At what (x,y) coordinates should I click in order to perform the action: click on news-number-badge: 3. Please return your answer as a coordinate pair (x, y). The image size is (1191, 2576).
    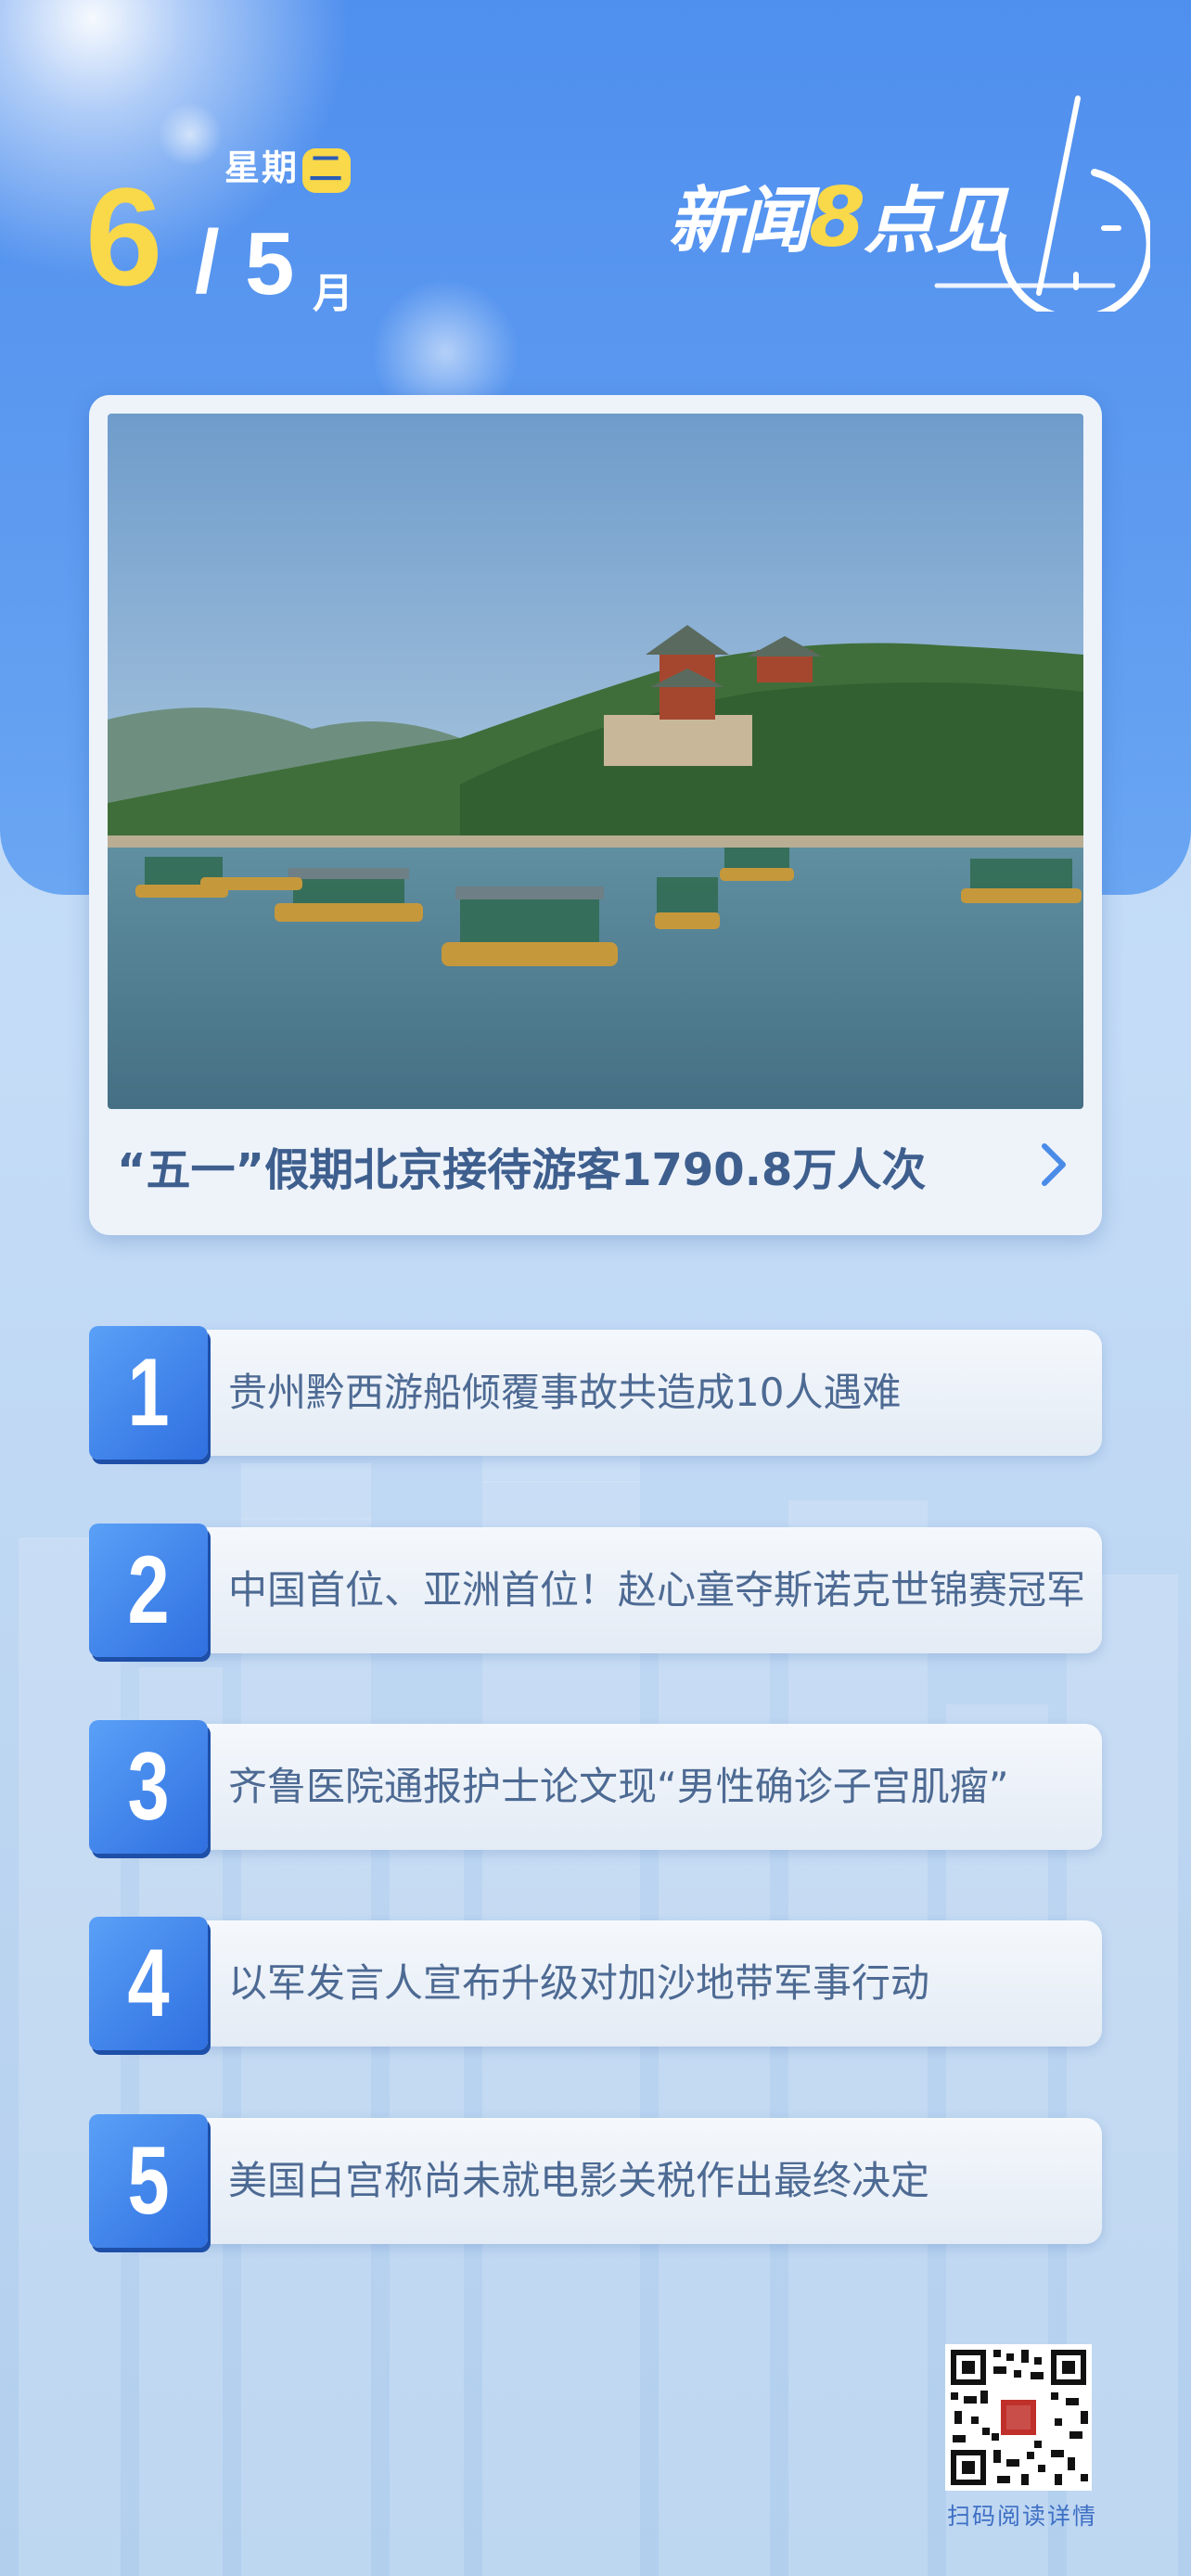
    Looking at the image, I should click on (148, 1787).